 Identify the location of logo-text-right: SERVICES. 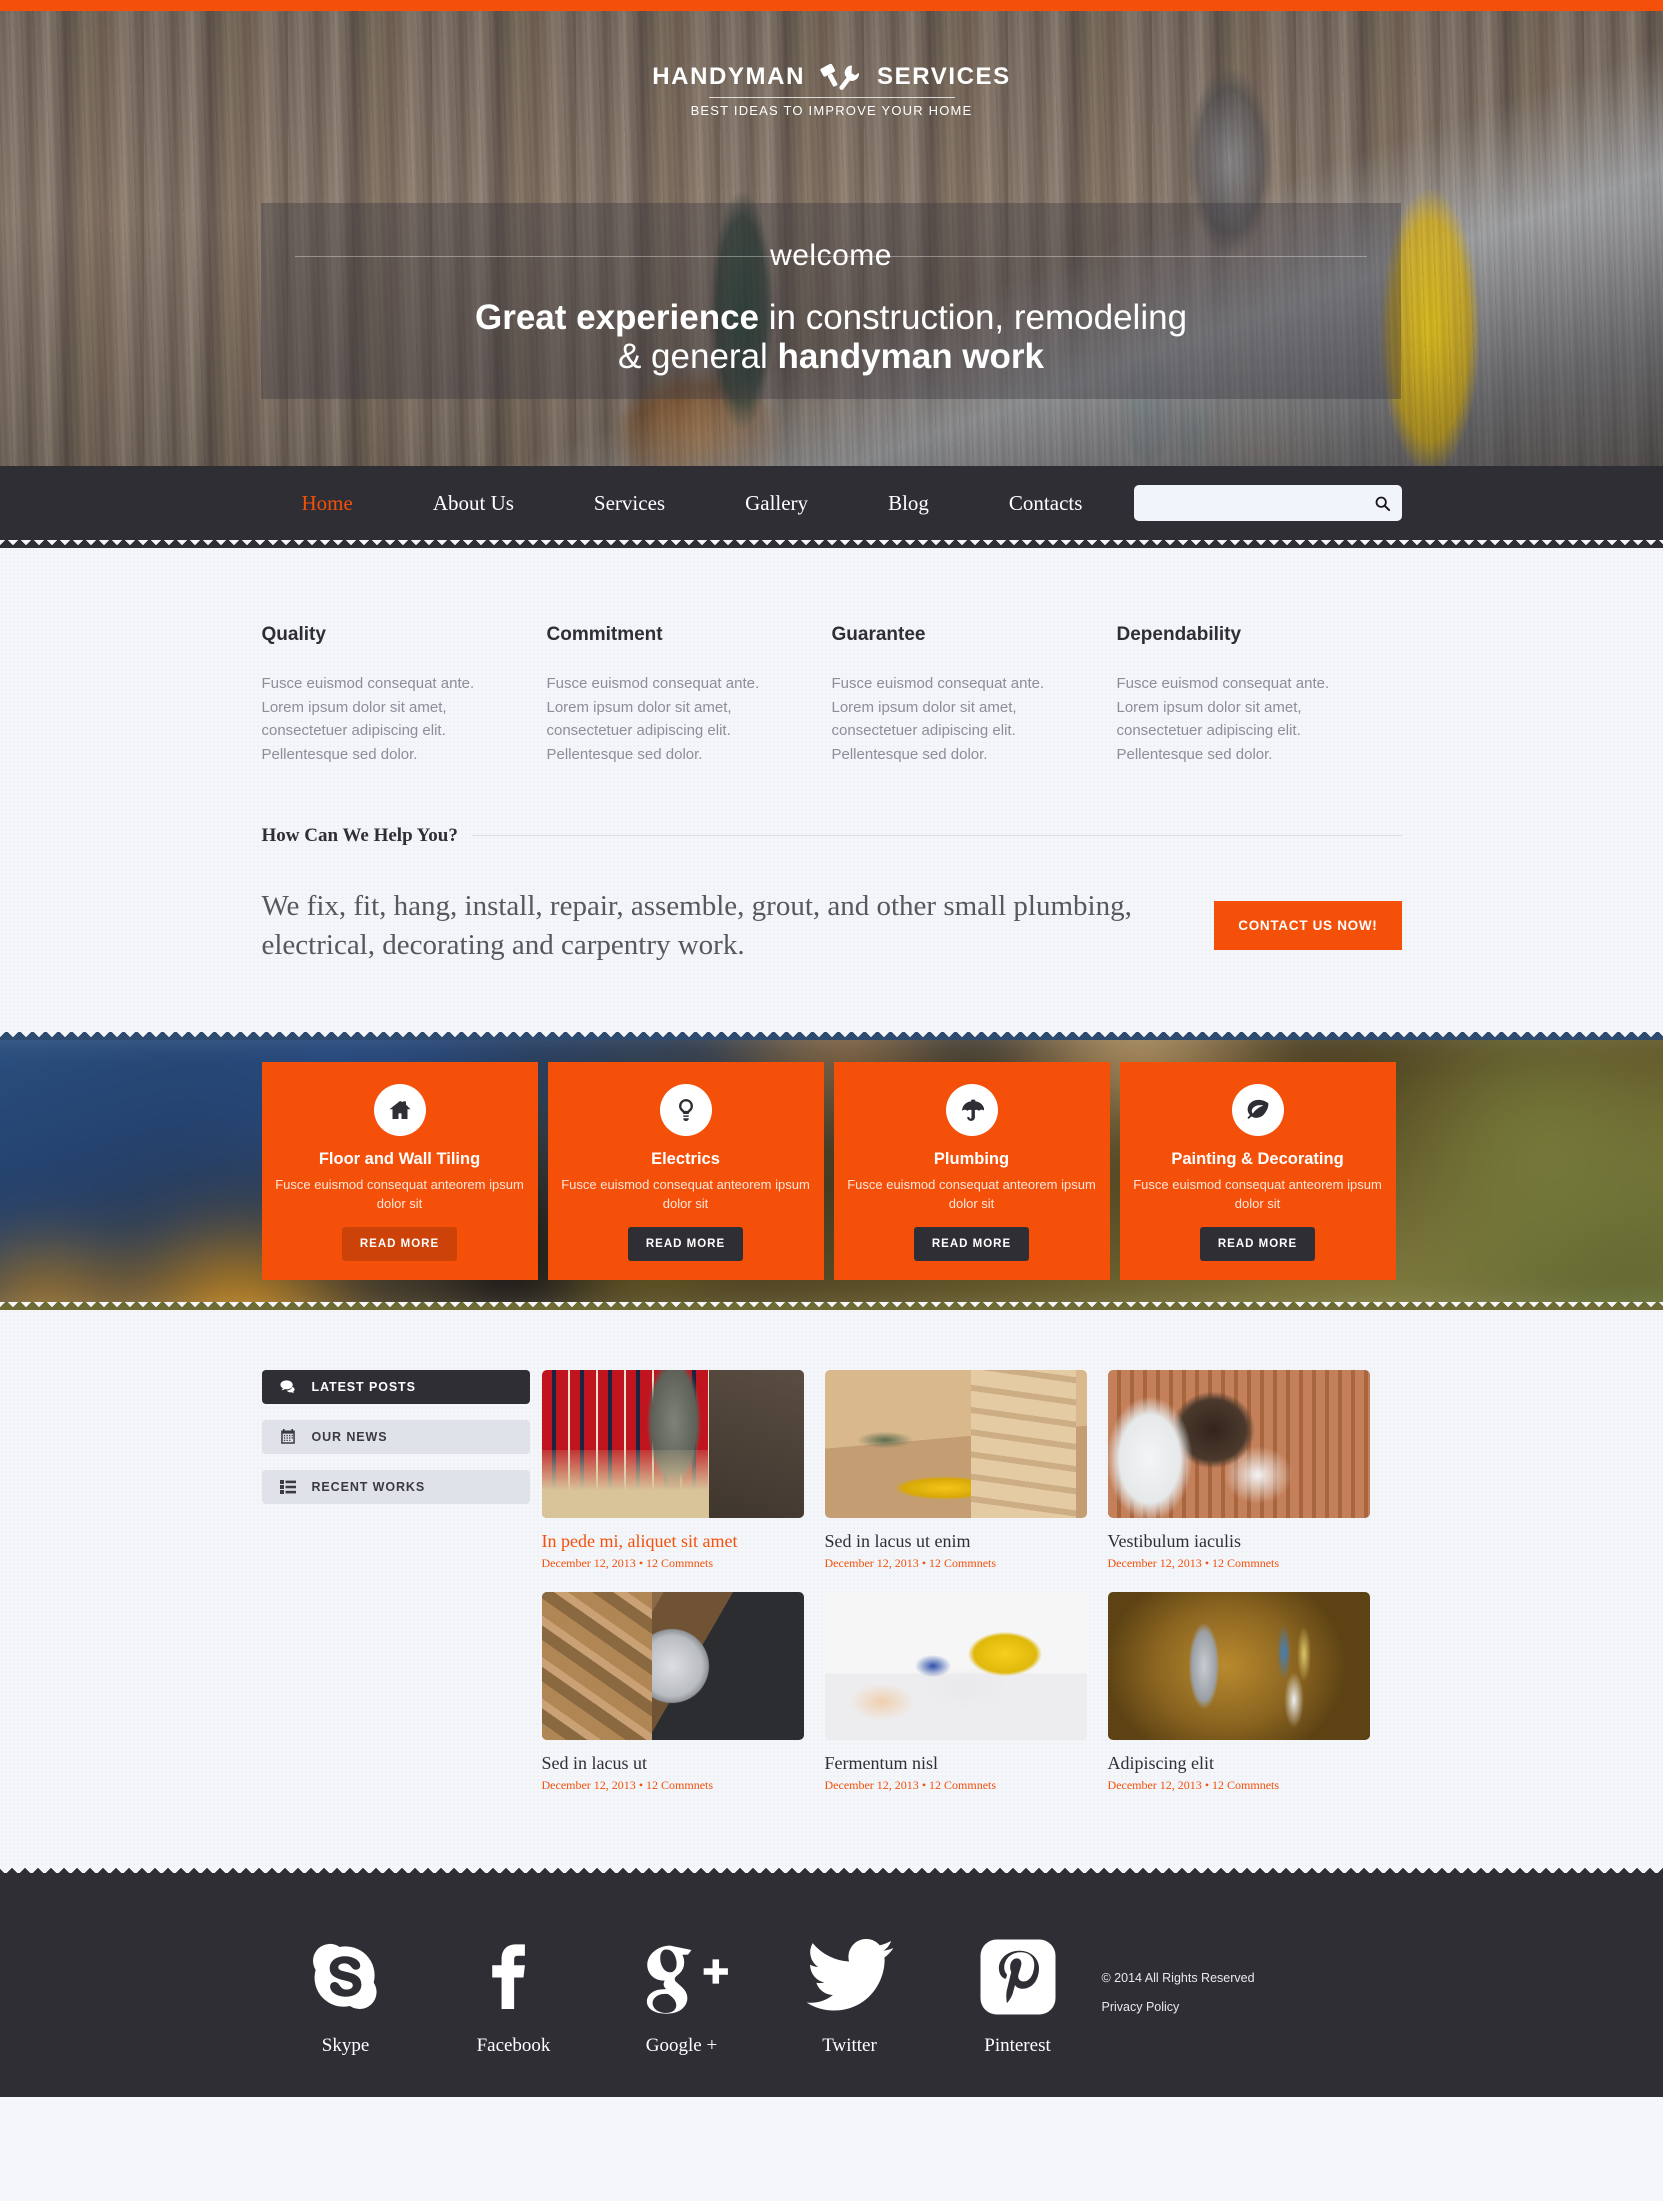
(944, 76).